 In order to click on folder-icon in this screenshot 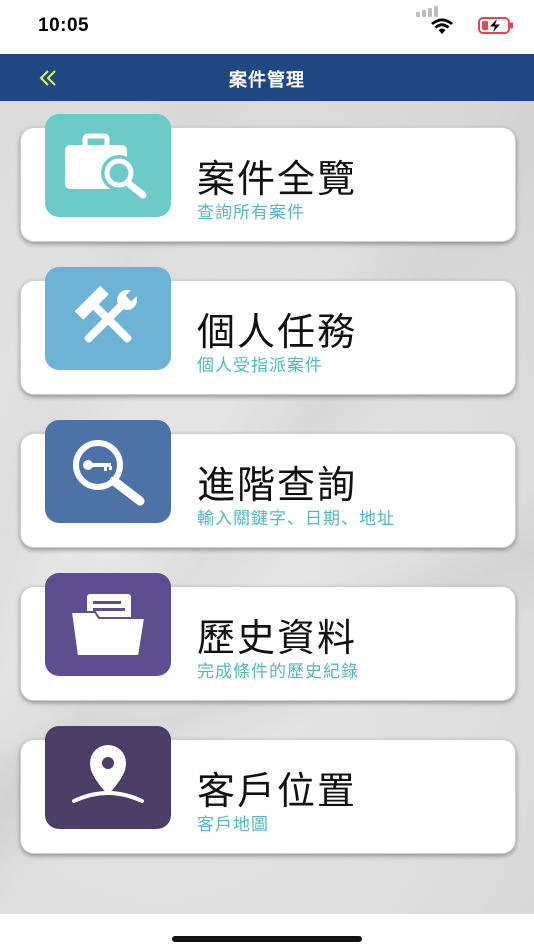, I will do `click(108, 625)`.